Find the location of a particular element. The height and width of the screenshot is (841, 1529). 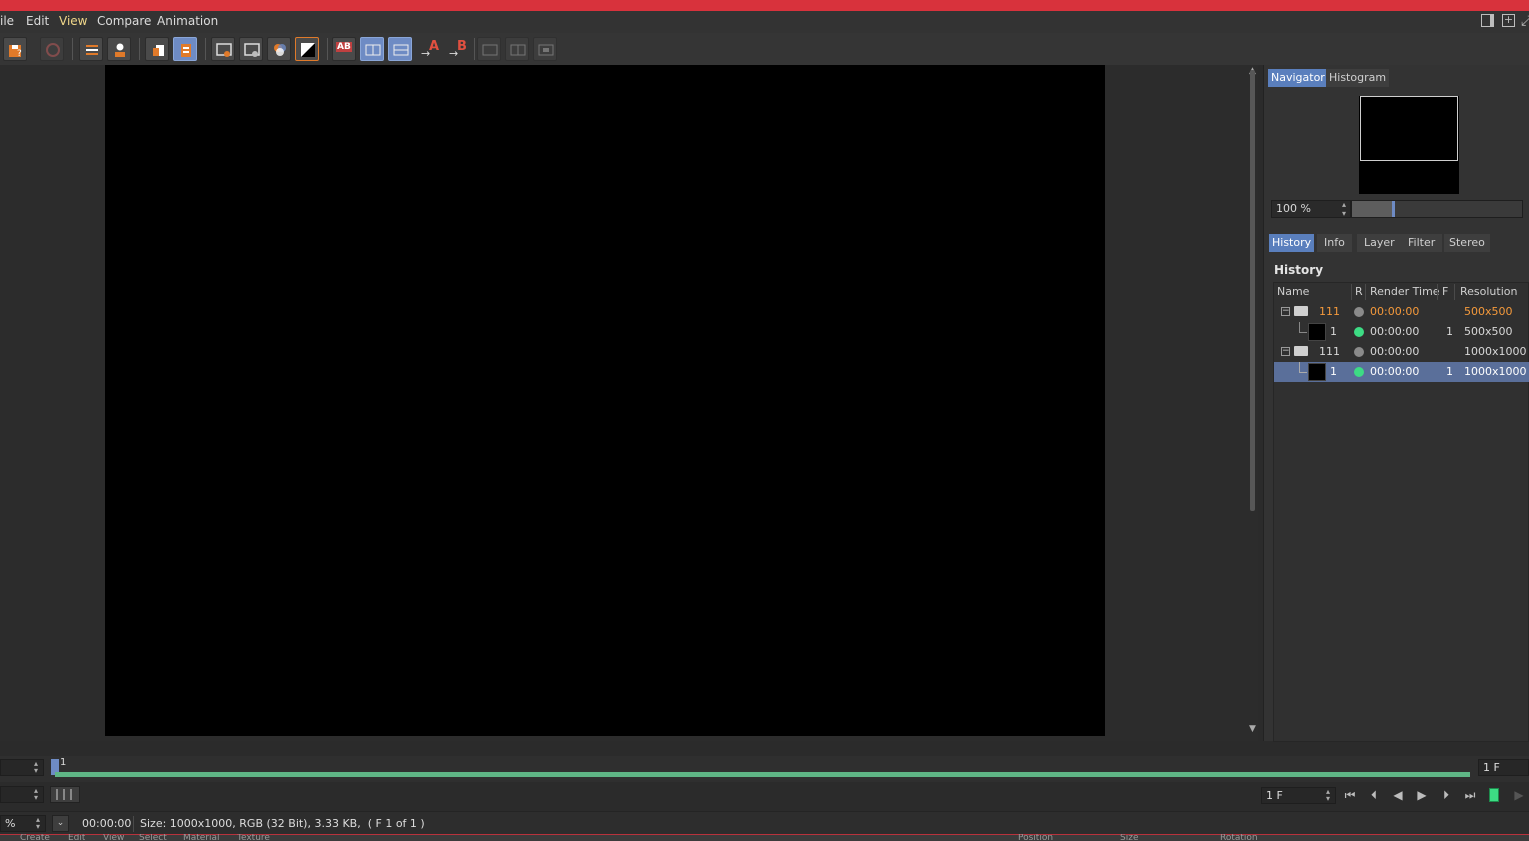

history-row: − 111 00:00:00 1000x1000 is located at coordinates (1401, 352).